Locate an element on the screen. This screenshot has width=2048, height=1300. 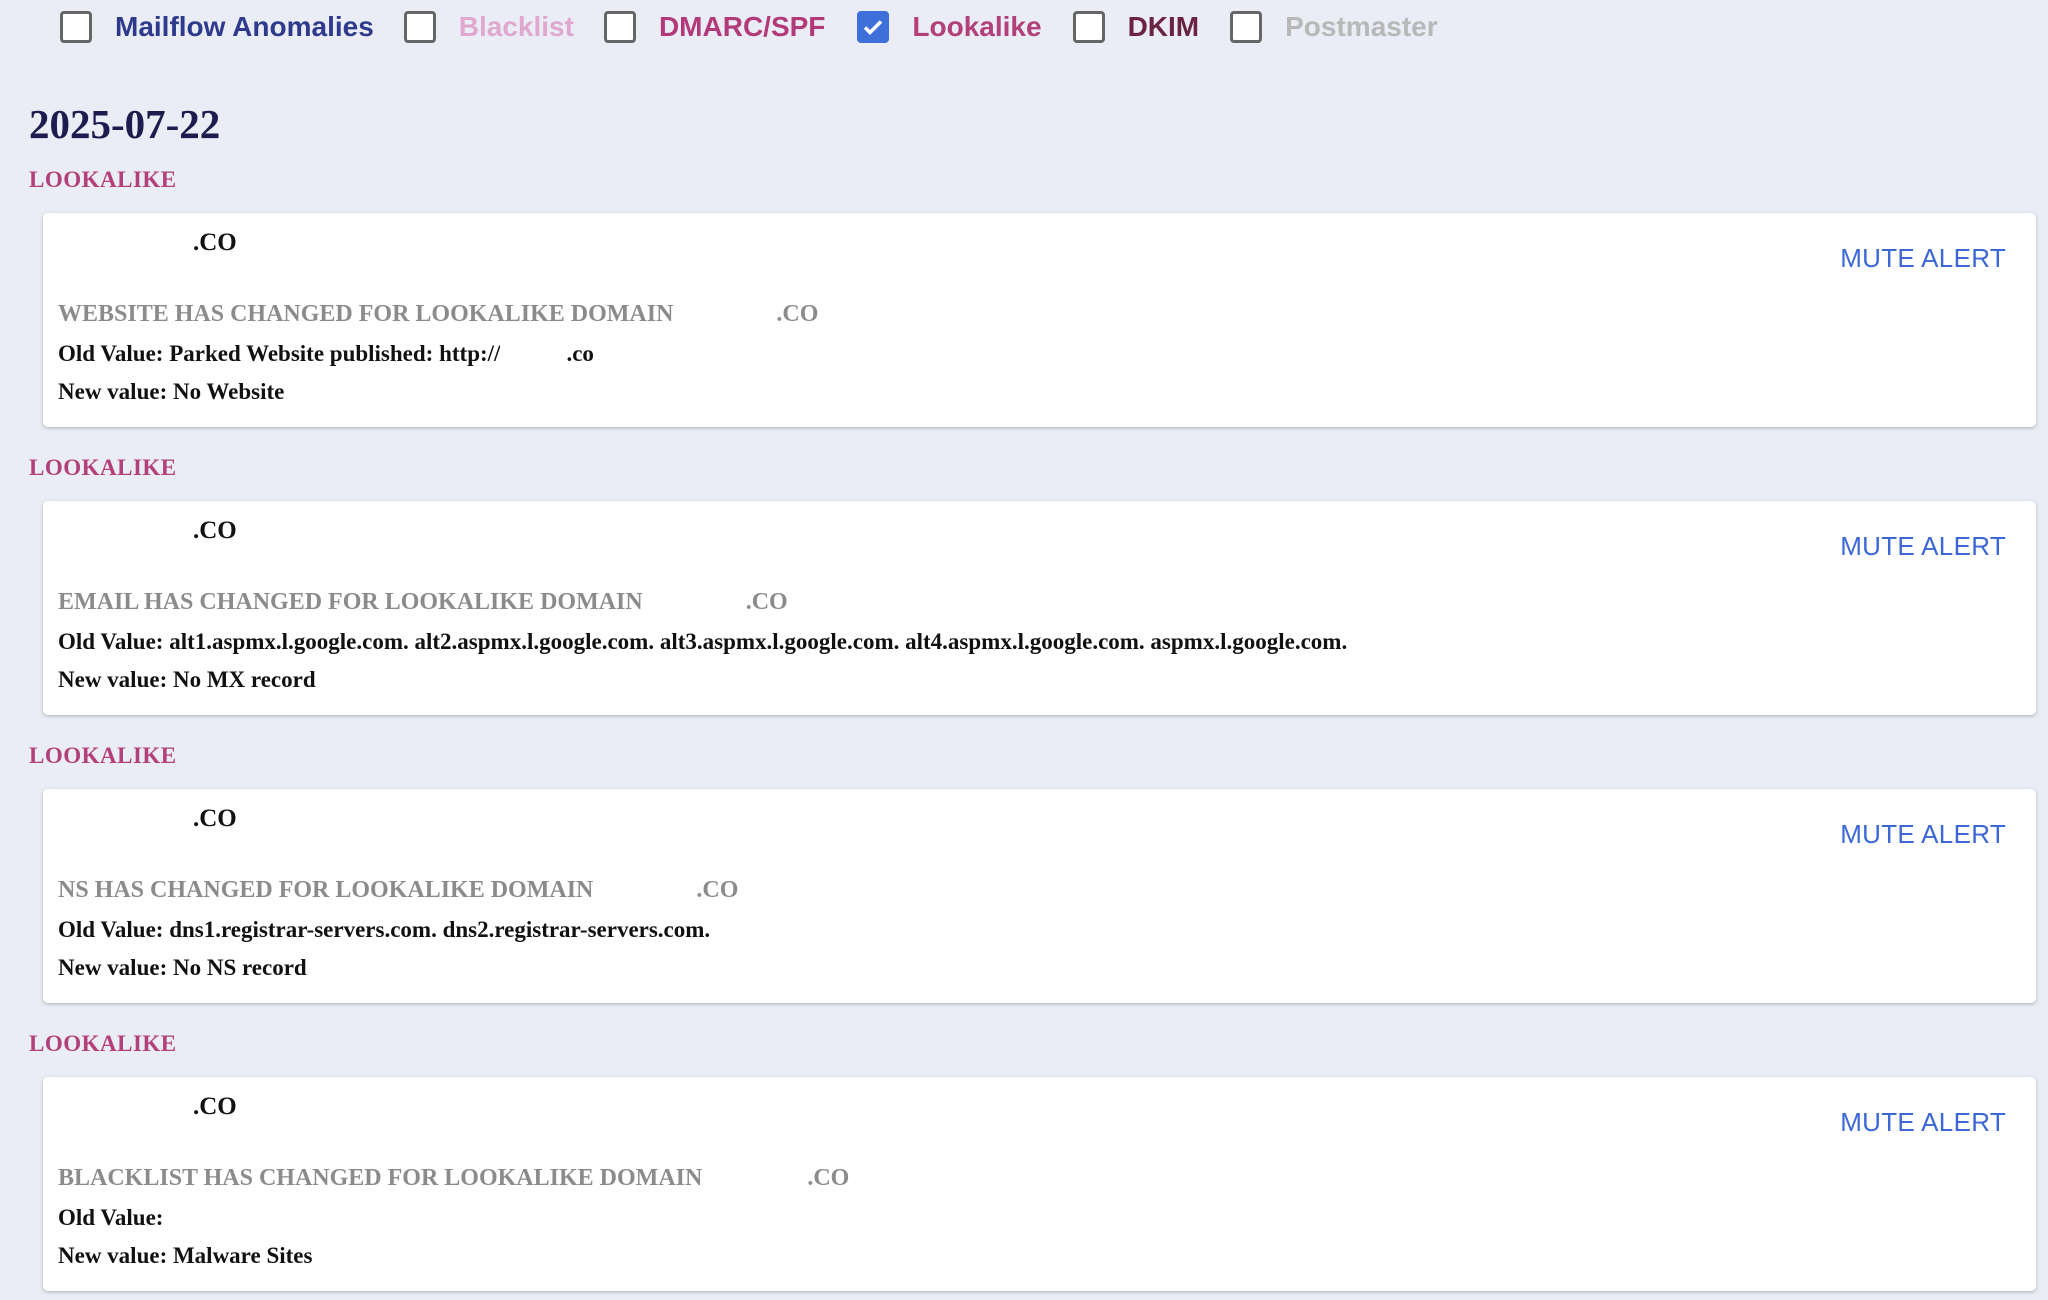
filter-dmarc-spf: DMARC/SPF is located at coordinates (714, 27).